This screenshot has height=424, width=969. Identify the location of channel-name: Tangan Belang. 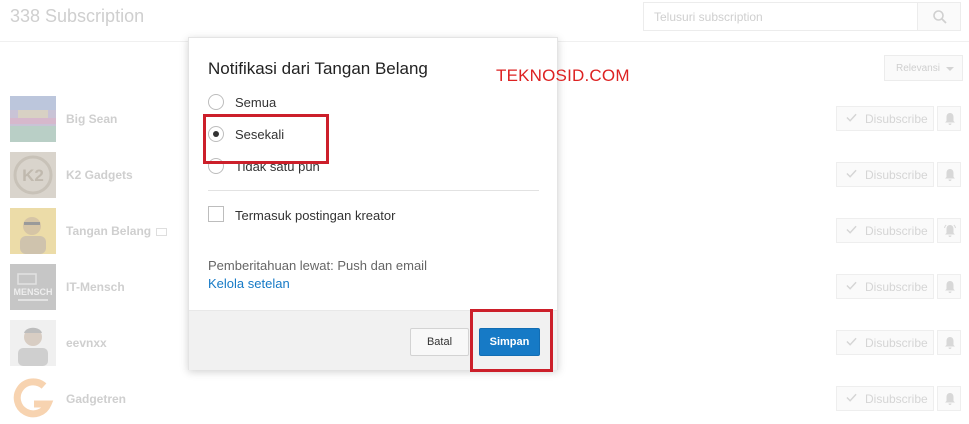
(117, 231).